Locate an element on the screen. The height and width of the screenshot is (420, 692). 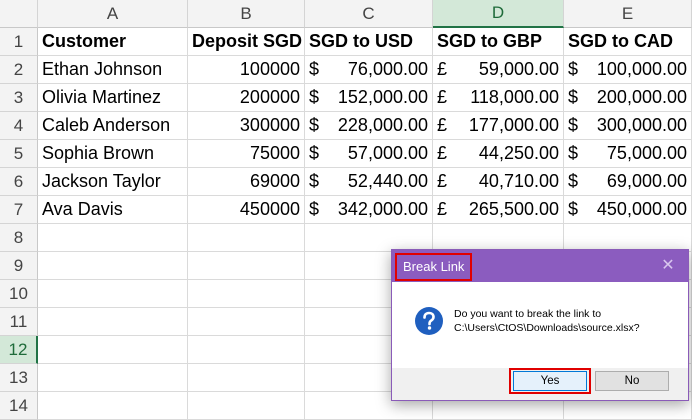
row-header-11: 11 is located at coordinates (19, 322).